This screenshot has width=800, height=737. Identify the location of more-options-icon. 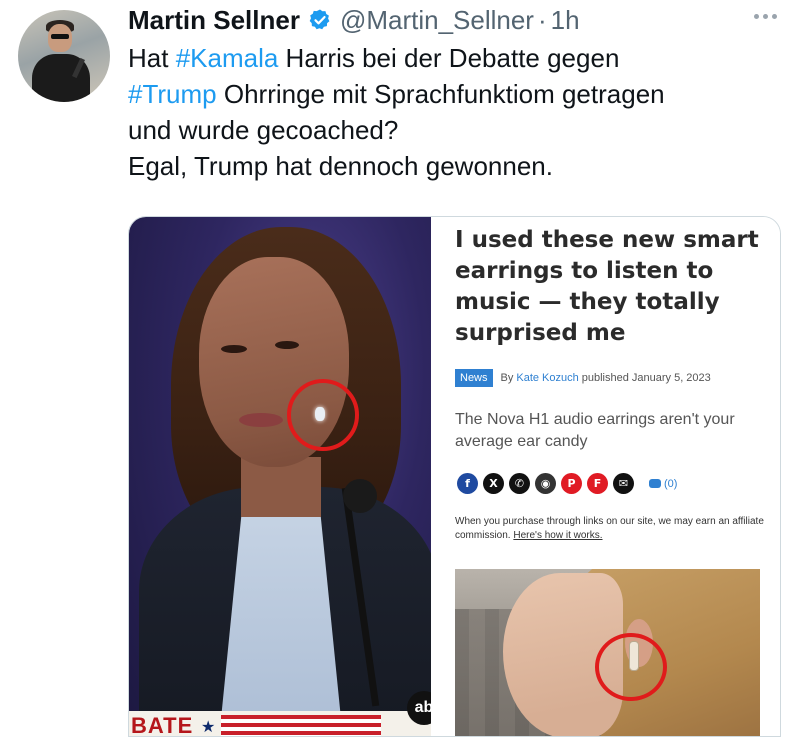
(765, 16).